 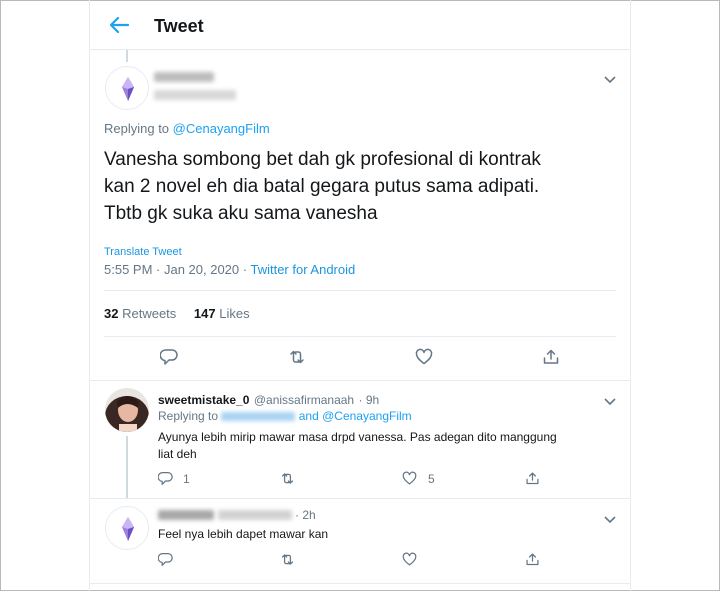 I want to click on profile-photo-icon, so click(x=127, y=410).